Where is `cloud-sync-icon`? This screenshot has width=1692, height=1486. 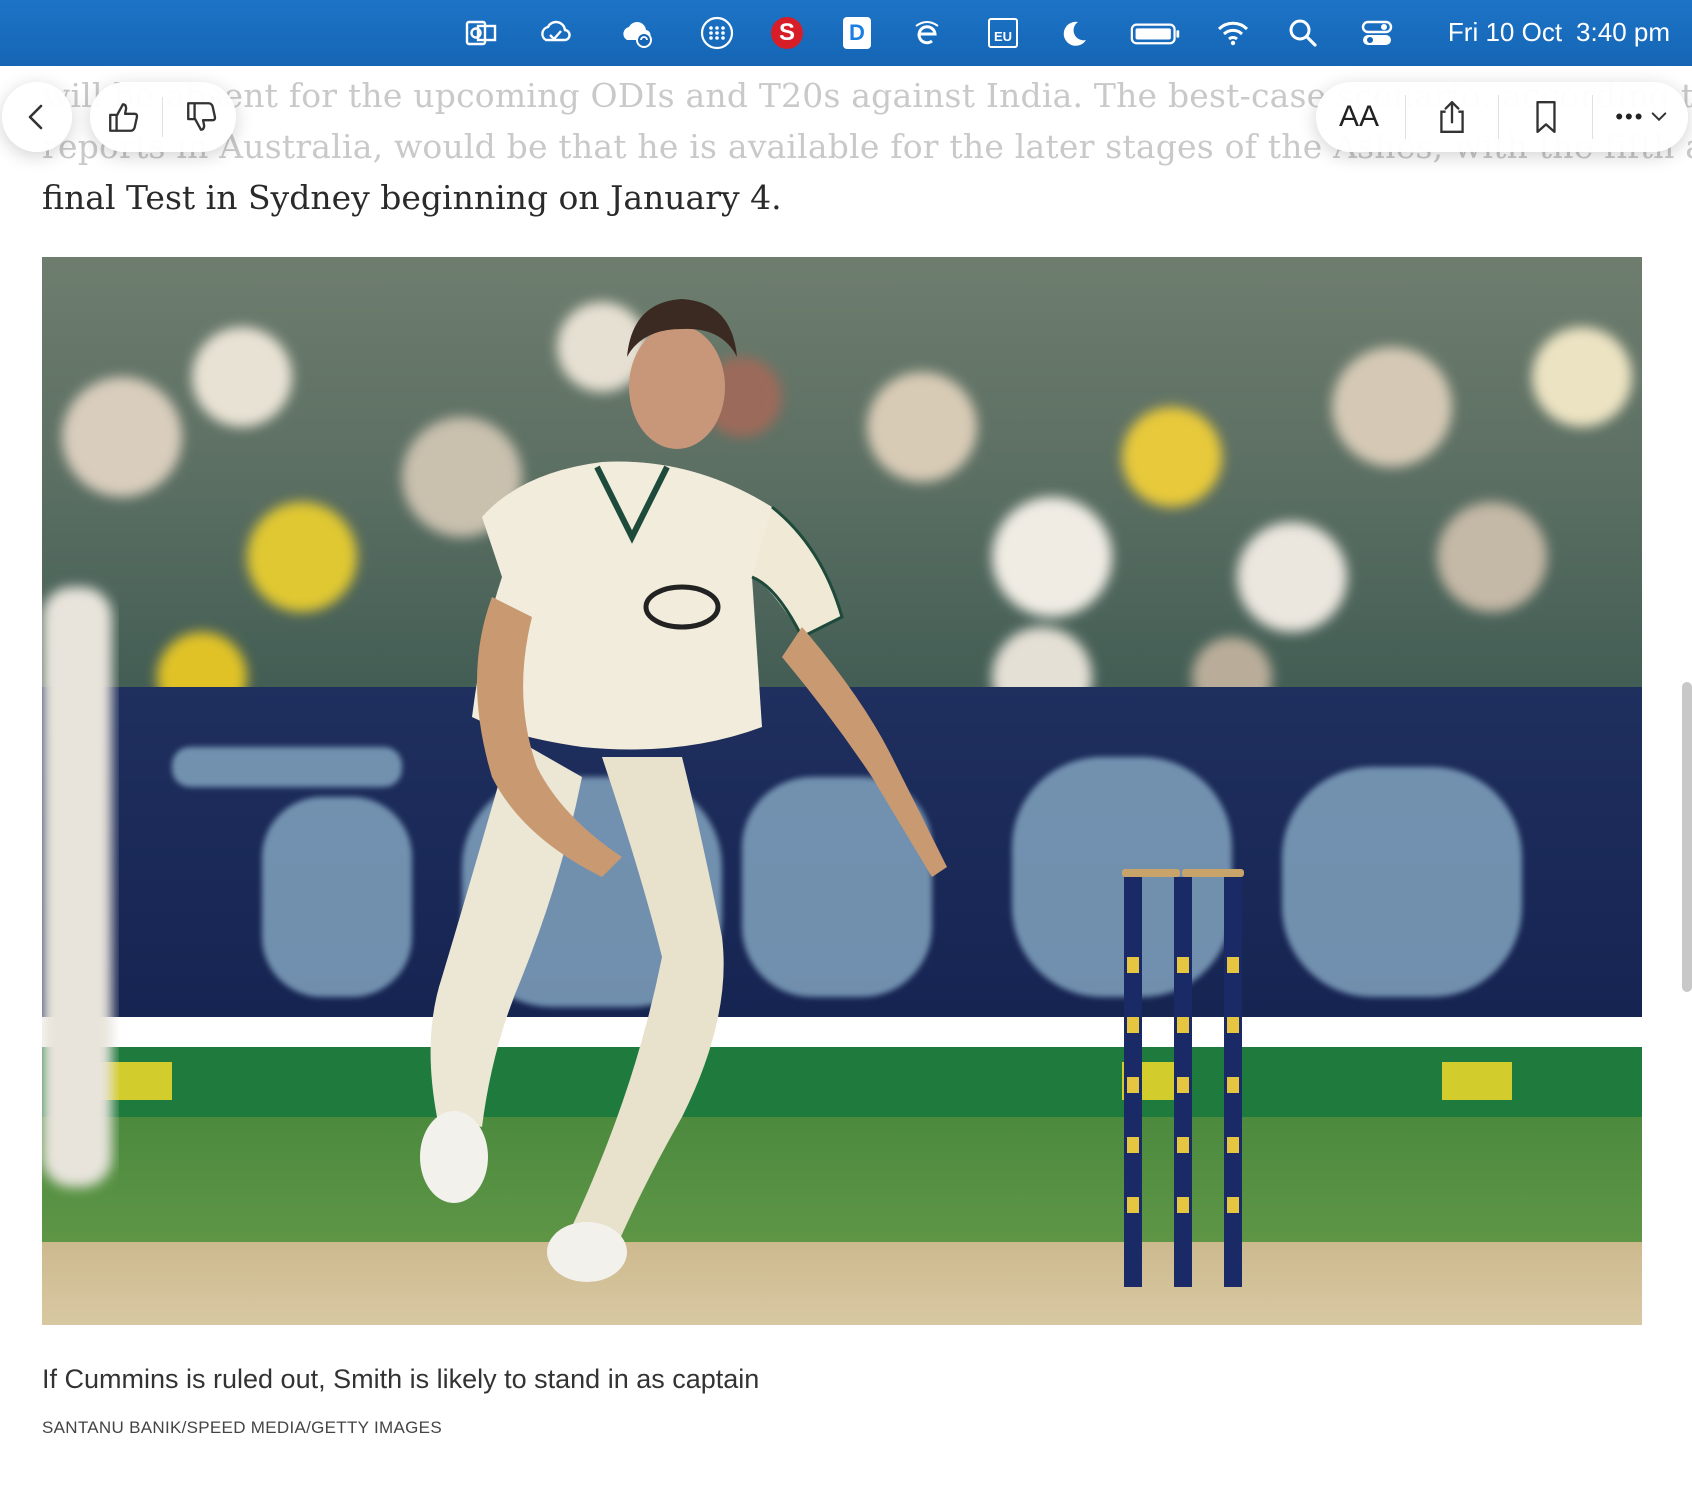 cloud-sync-icon is located at coordinates (555, 33).